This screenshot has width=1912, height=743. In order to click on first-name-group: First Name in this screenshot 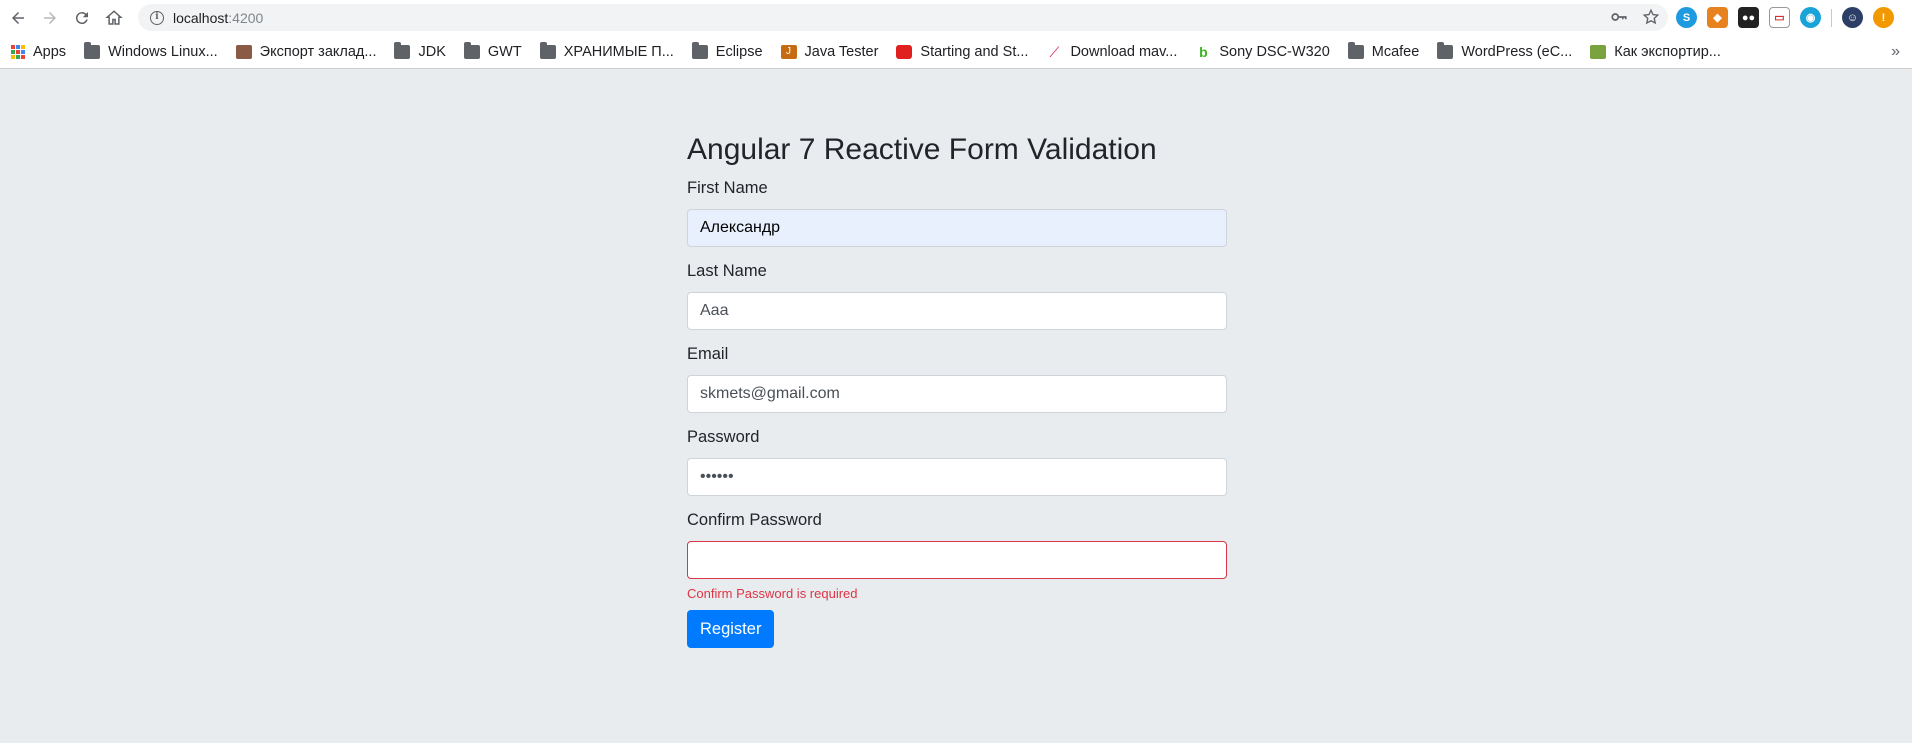, I will do `click(957, 212)`.